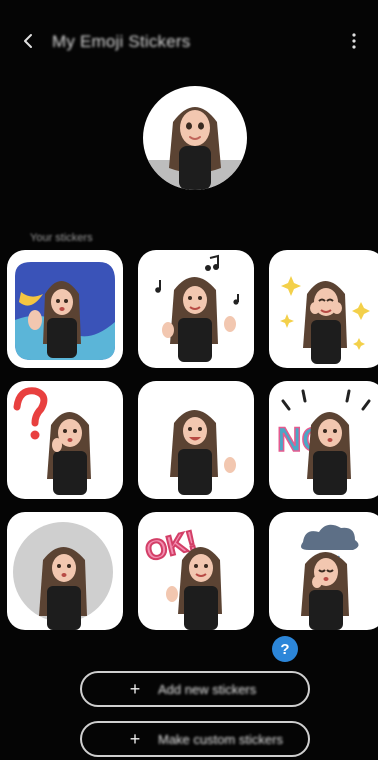 The width and height of the screenshot is (378, 760). I want to click on sticker-no: NO, so click(323, 442).